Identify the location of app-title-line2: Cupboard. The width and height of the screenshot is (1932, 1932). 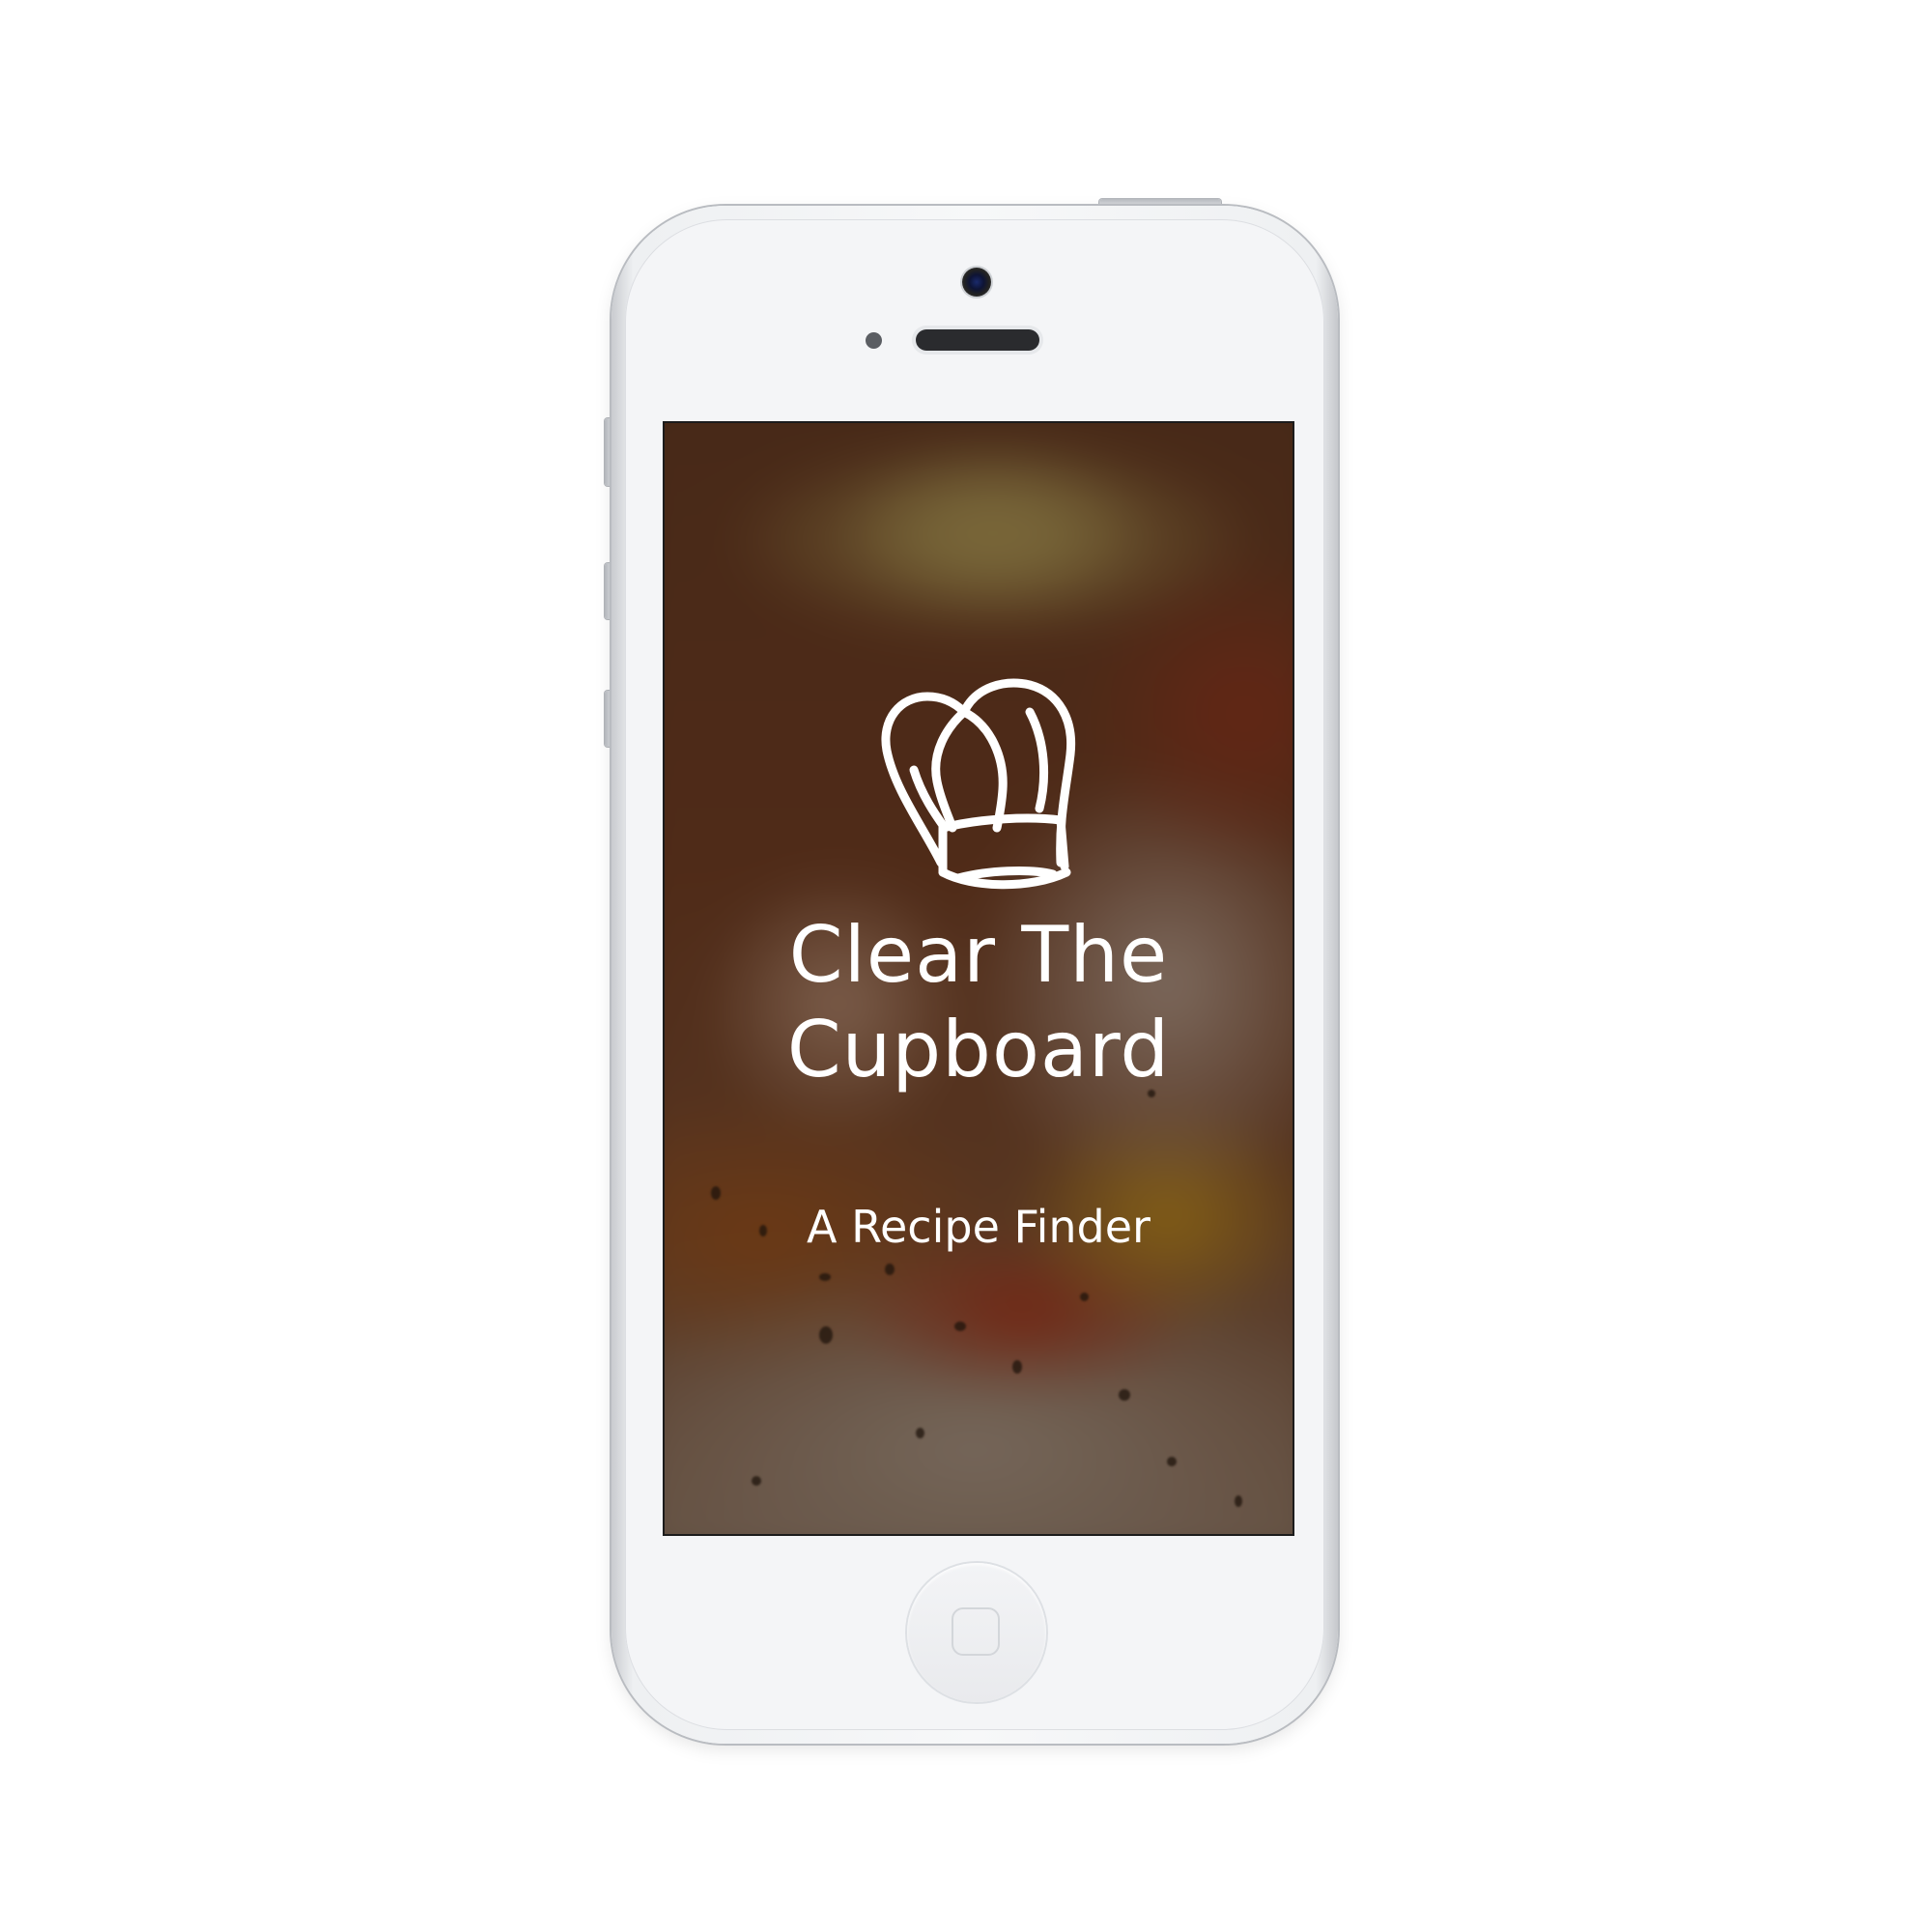
(978, 1049).